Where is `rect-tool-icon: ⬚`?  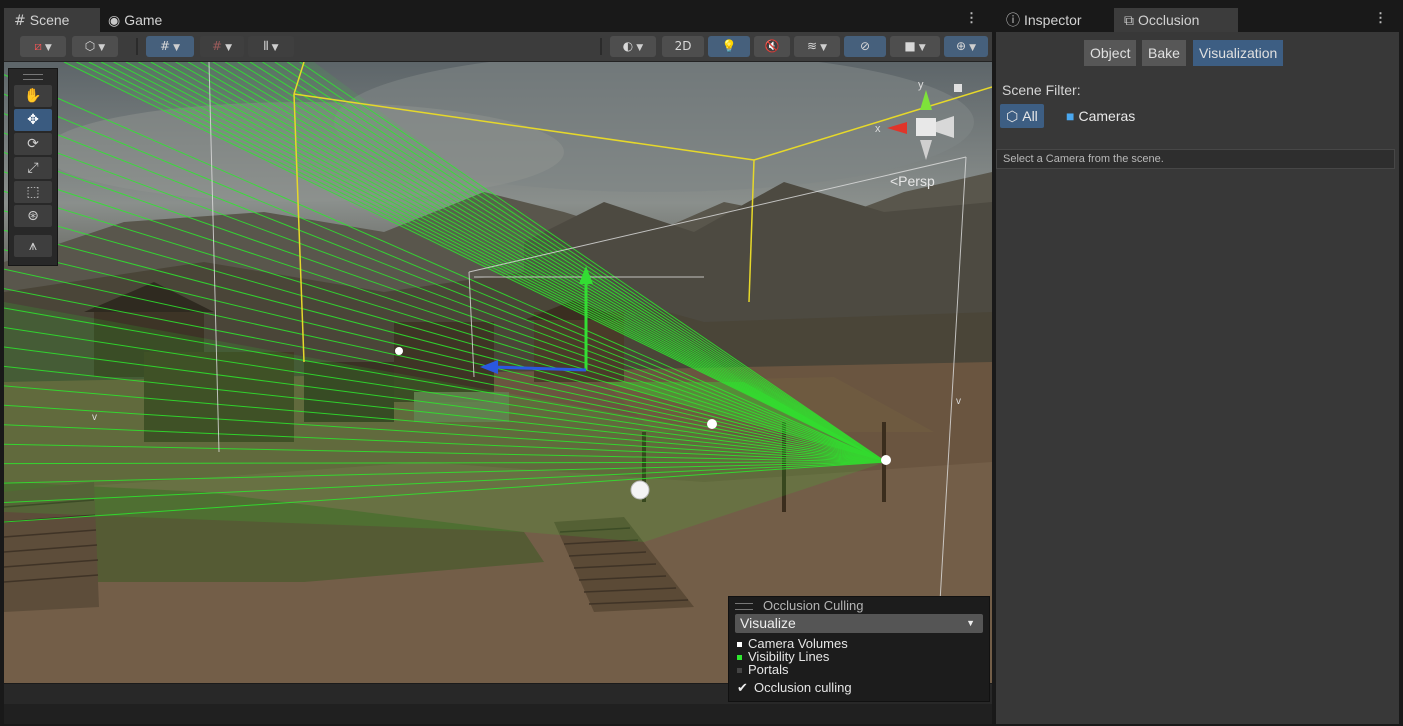 rect-tool-icon: ⬚ is located at coordinates (33, 192).